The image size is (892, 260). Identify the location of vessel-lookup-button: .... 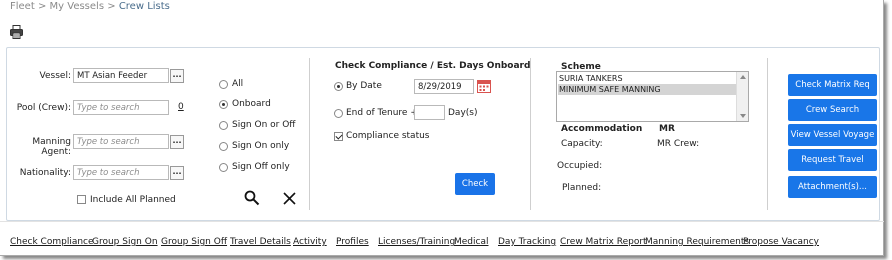
(177, 76).